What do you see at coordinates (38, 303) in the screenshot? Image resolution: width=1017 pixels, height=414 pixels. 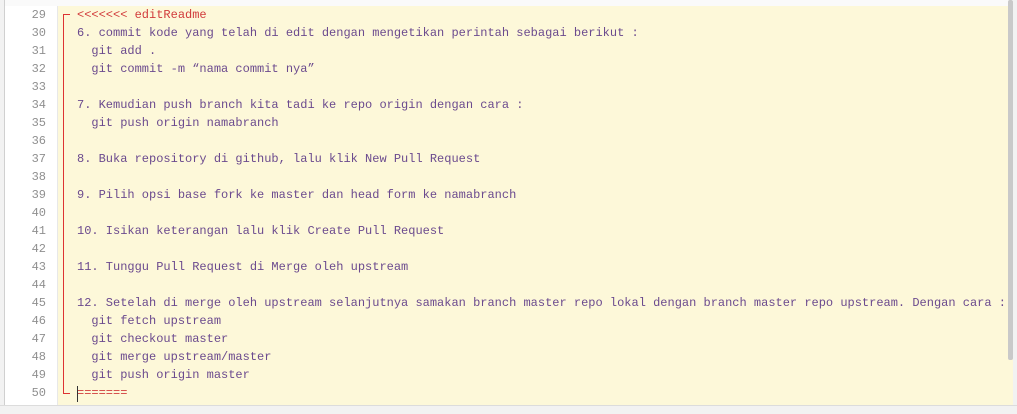 I see `line-number: 45` at bounding box center [38, 303].